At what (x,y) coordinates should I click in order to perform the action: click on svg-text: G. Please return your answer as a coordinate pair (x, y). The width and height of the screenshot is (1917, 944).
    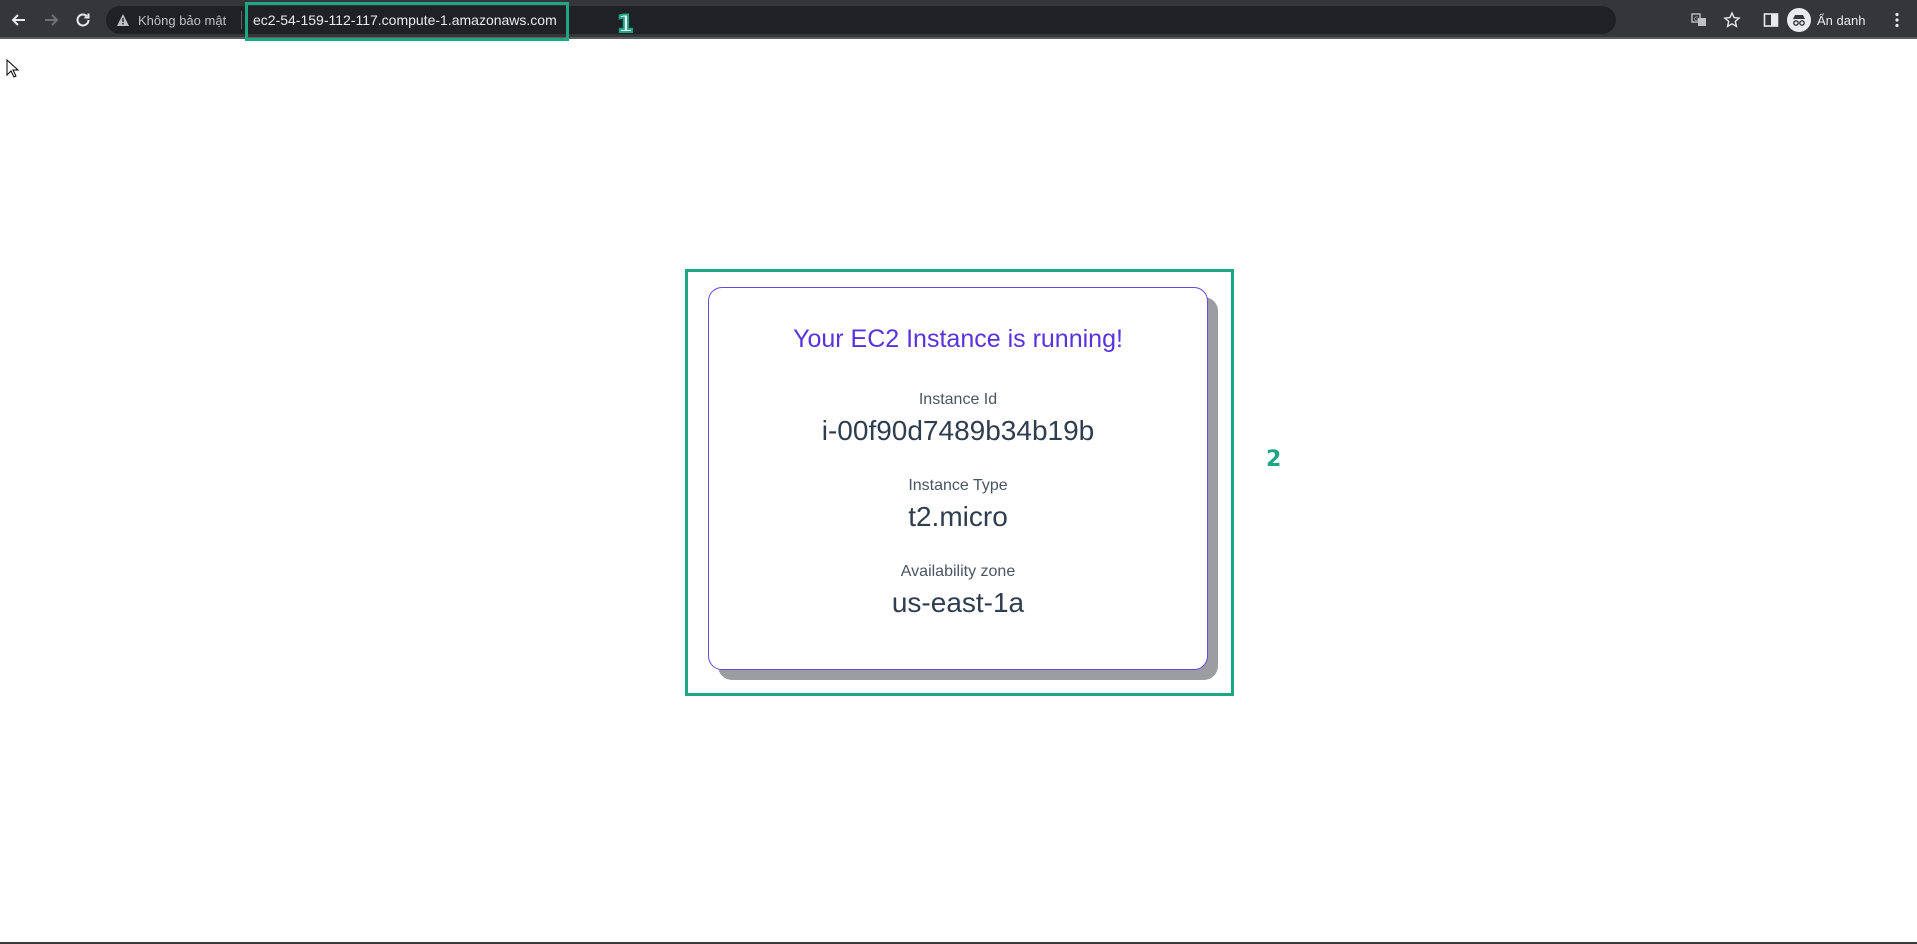
    Looking at the image, I should click on (1696, 19).